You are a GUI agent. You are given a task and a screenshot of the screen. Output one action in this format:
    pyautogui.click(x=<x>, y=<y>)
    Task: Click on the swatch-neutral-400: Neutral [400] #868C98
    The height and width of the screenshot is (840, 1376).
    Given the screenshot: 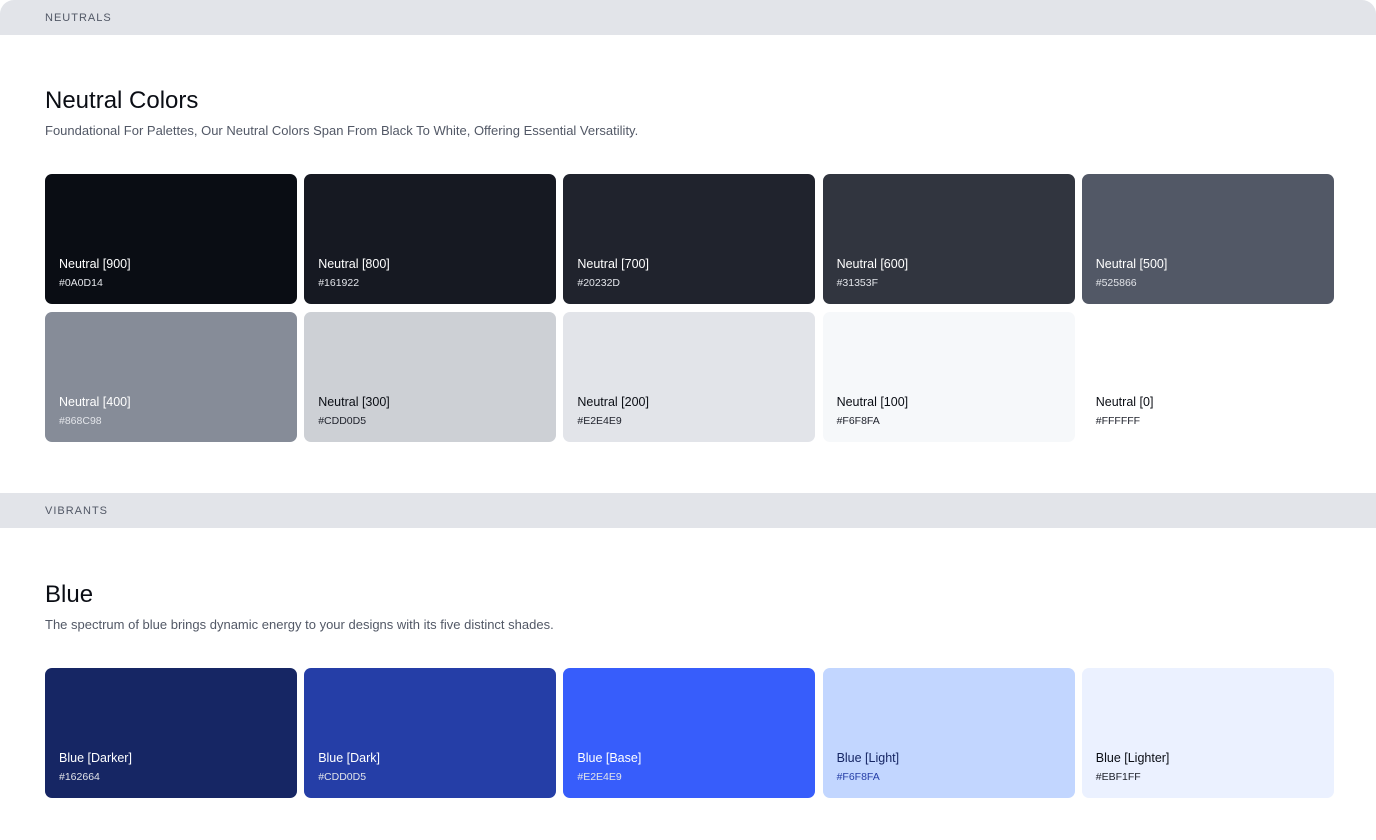 What is the action you would take?
    pyautogui.click(x=171, y=377)
    